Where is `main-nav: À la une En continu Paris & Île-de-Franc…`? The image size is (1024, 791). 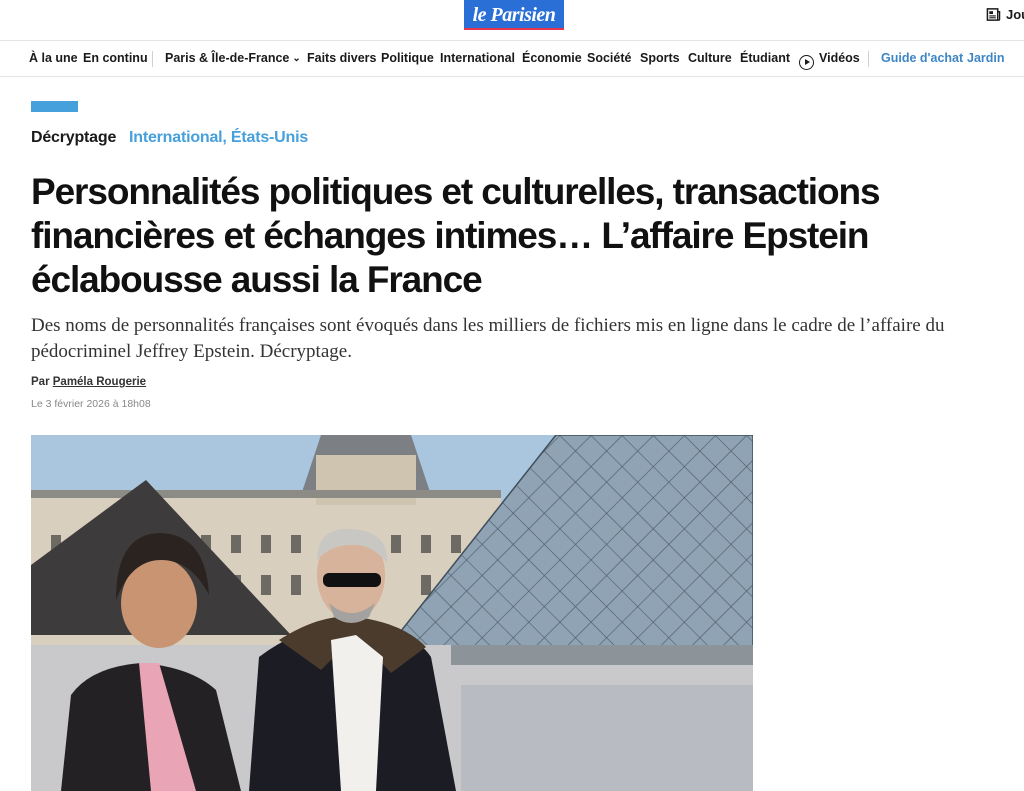 main-nav: À la une En continu Paris & Île-de-Franc… is located at coordinates (512, 58).